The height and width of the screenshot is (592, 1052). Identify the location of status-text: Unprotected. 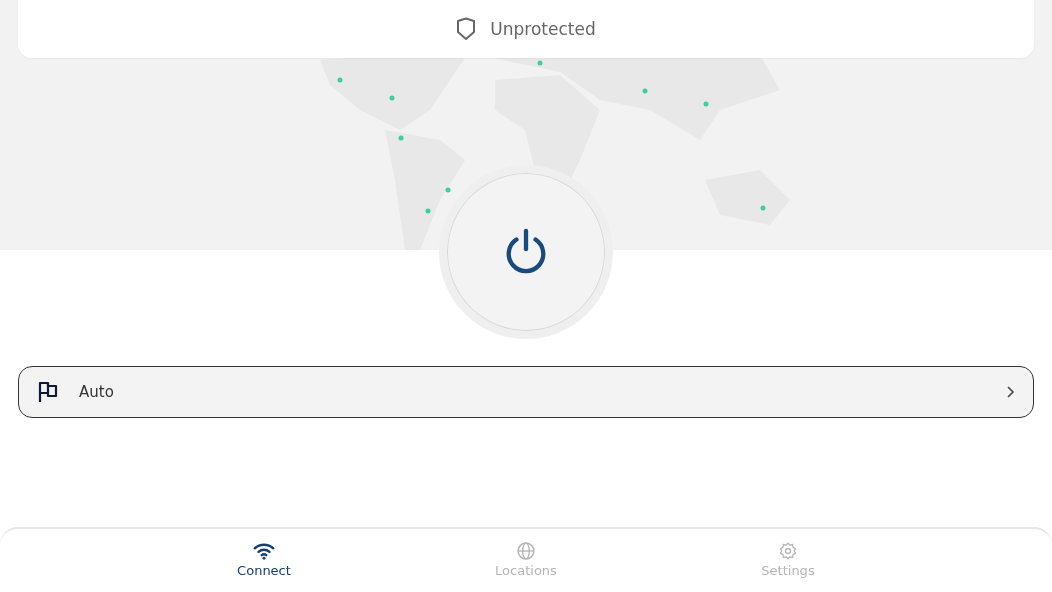
(543, 29).